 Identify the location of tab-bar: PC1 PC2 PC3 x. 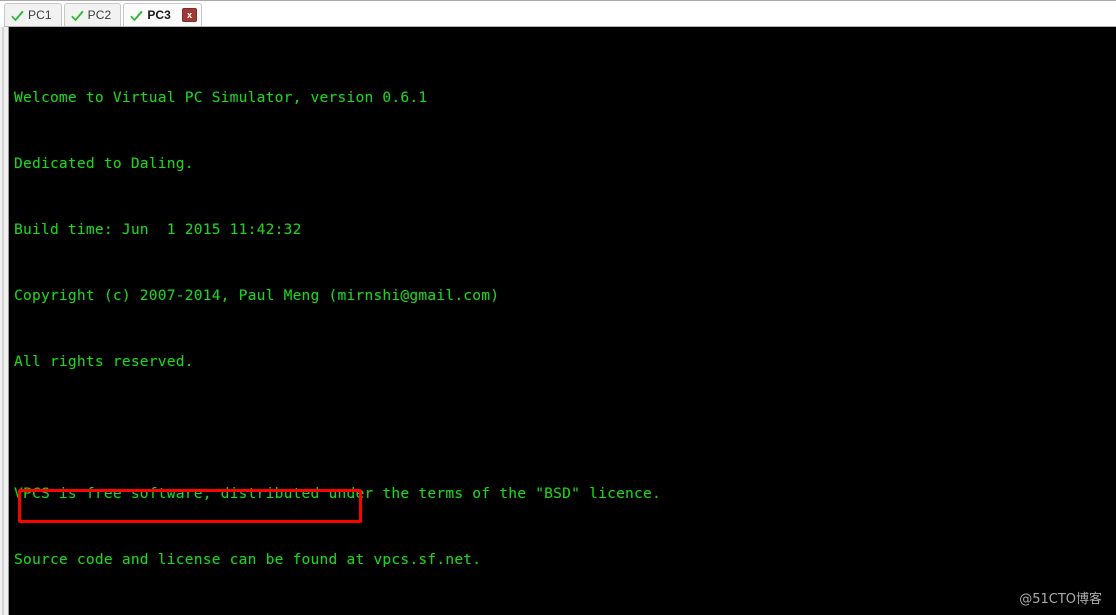
(558, 13).